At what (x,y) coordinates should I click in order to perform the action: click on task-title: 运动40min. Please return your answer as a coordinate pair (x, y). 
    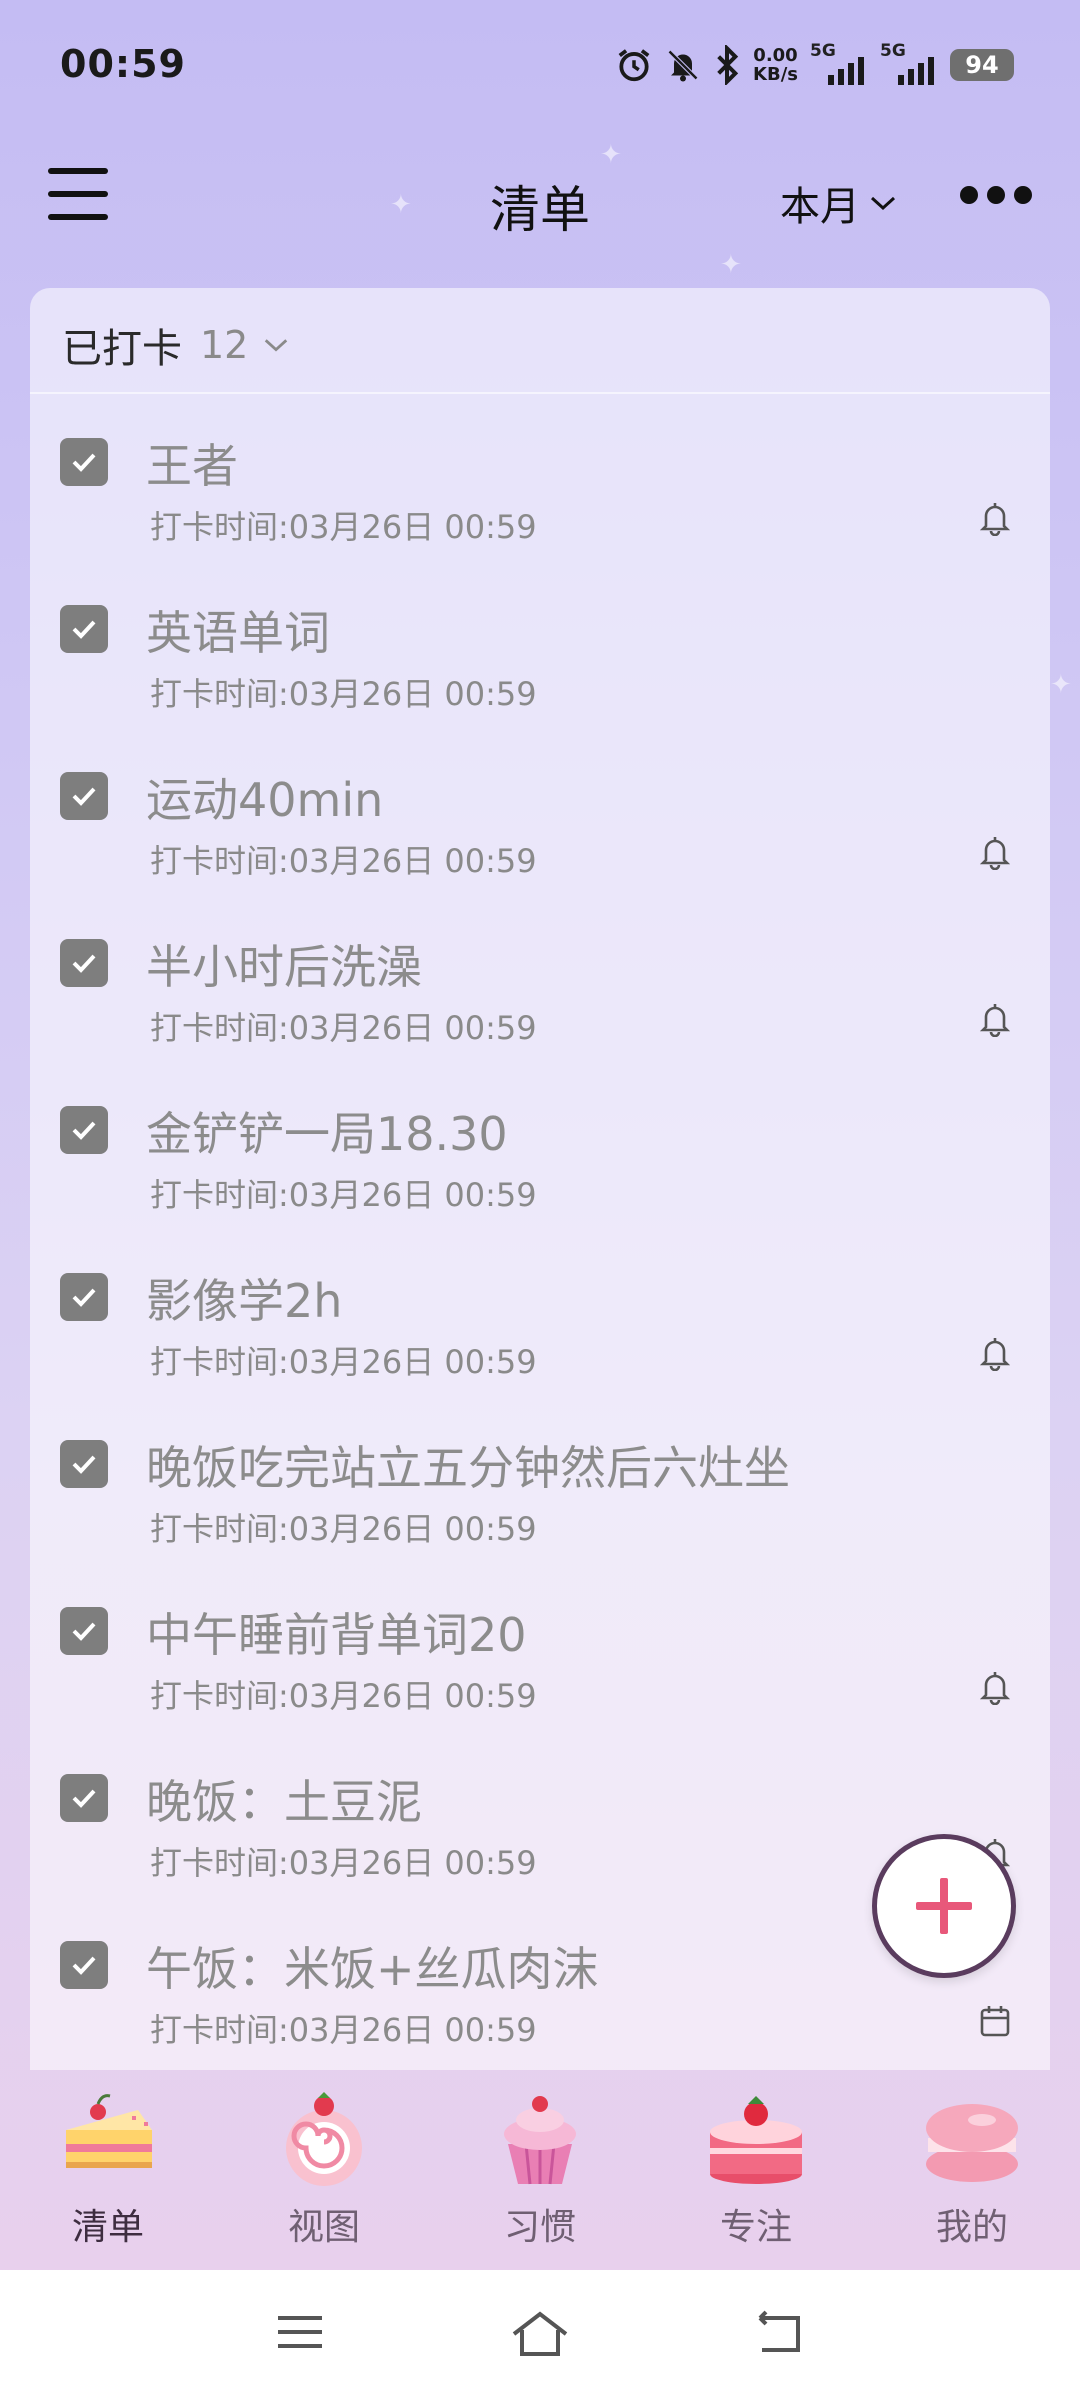
    Looking at the image, I should click on (265, 800).